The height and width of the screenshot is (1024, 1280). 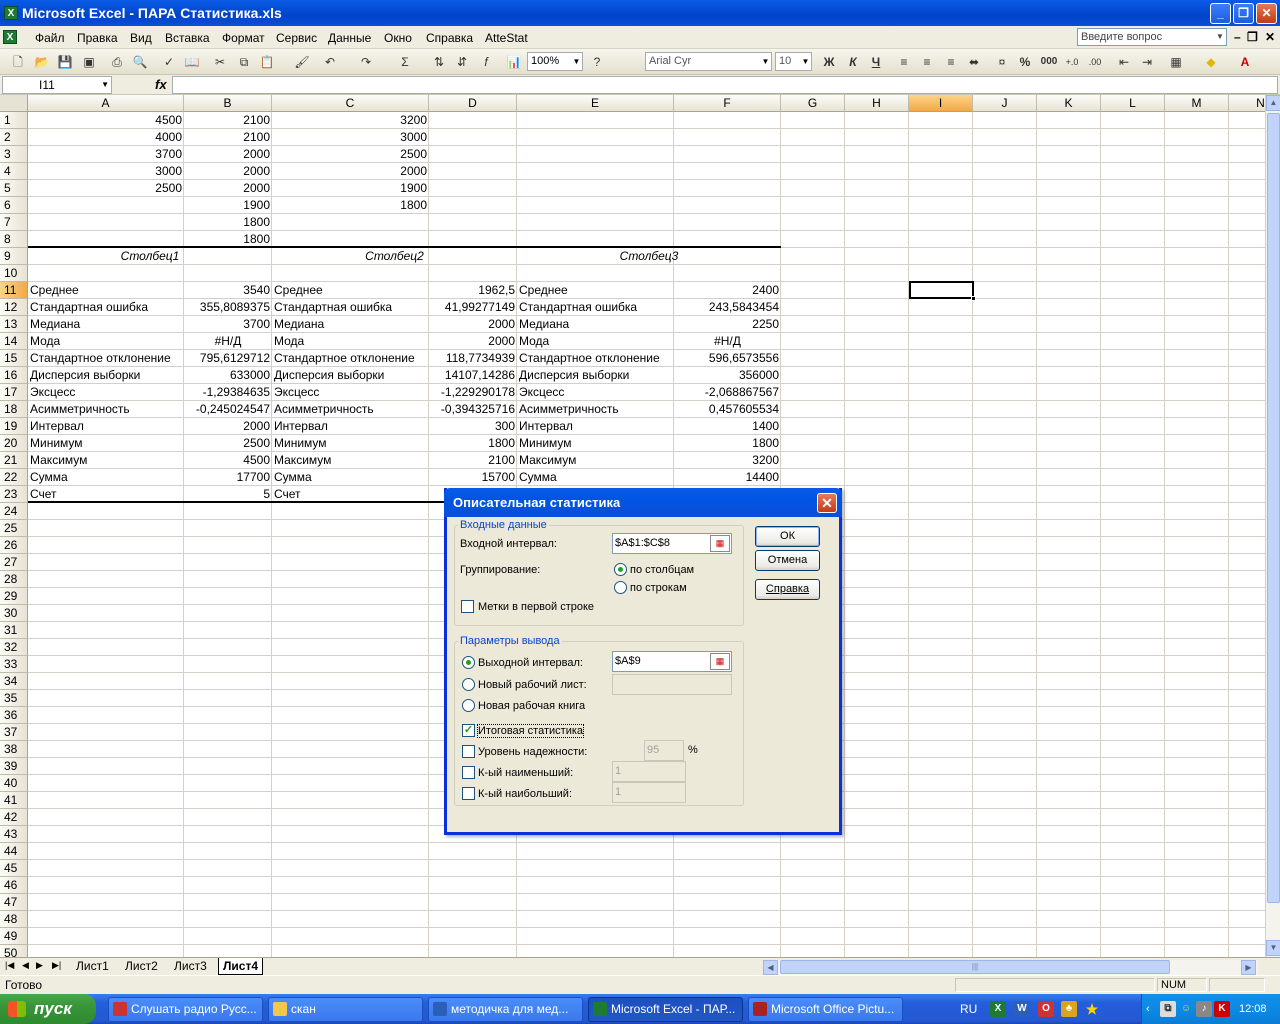 I want to click on ok-button: ОК, so click(x=787, y=536).